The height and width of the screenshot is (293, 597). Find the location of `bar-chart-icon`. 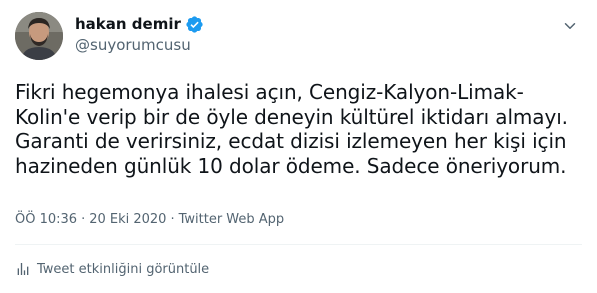

bar-chart-icon is located at coordinates (23, 269).